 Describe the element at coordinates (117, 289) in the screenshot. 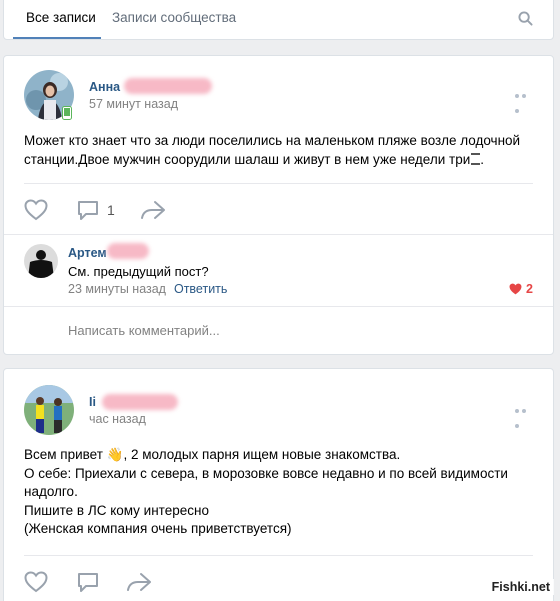

I see `comment-time: 23 минуты назад` at that location.